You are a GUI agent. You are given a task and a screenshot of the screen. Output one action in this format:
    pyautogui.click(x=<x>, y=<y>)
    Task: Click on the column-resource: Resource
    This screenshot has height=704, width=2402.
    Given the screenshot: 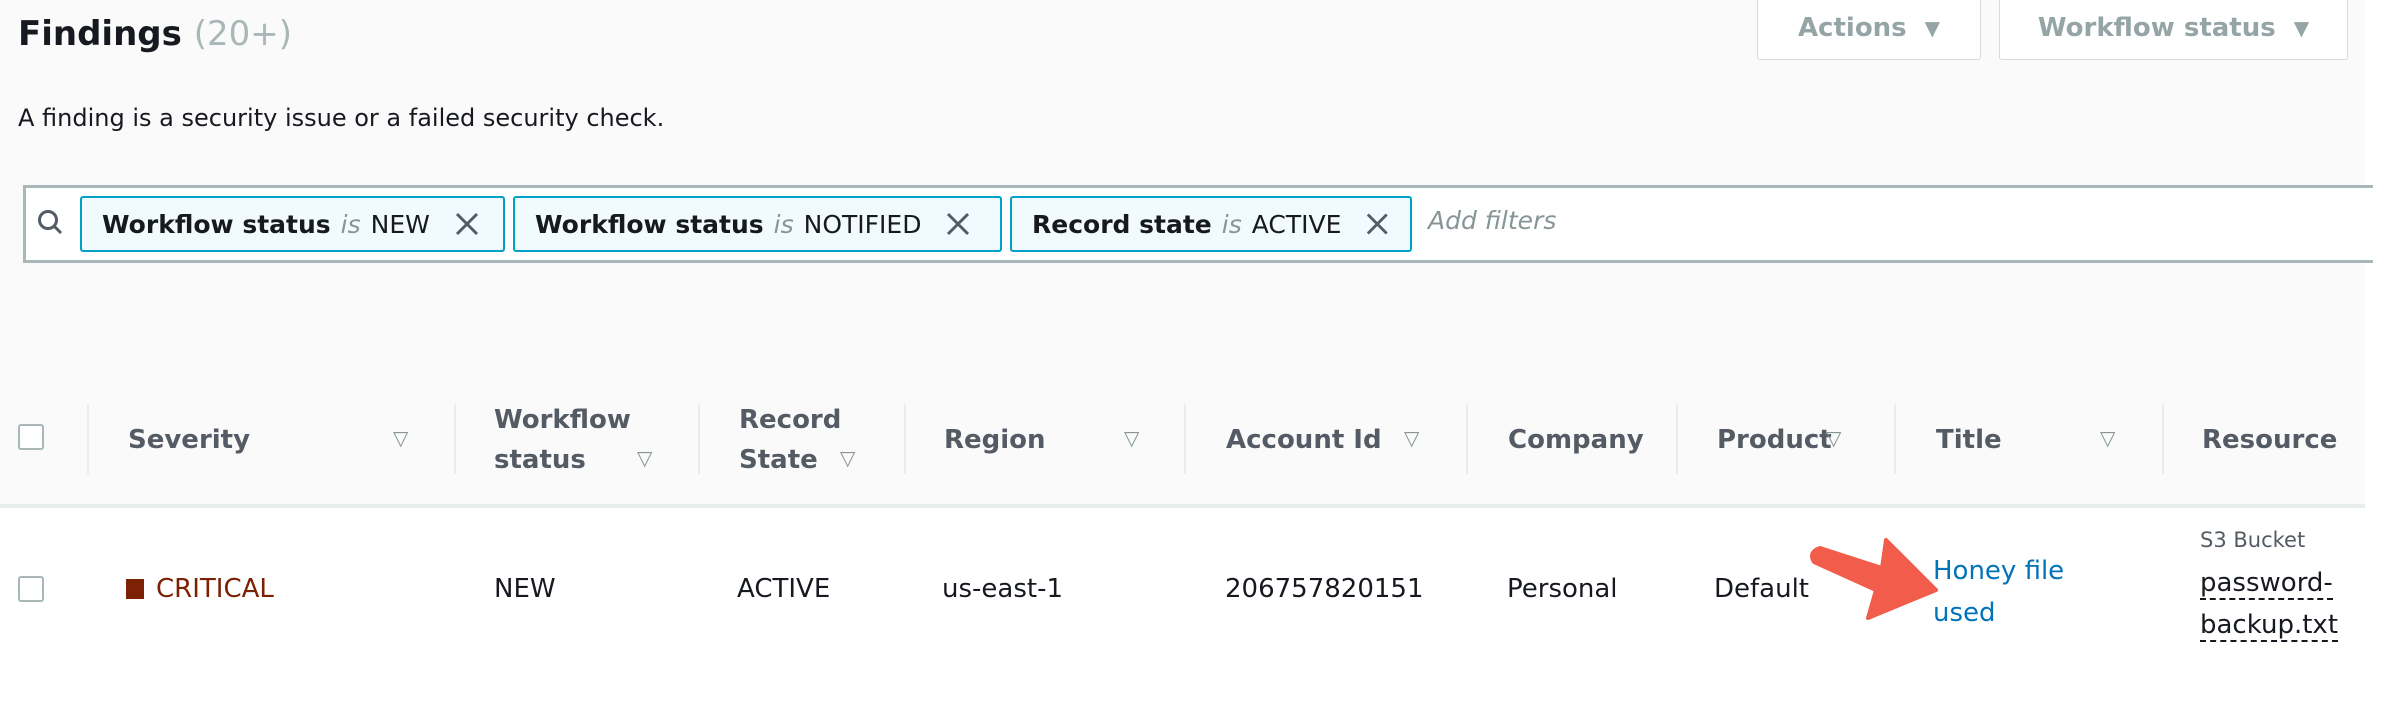 What is the action you would take?
    pyautogui.click(x=2269, y=440)
    